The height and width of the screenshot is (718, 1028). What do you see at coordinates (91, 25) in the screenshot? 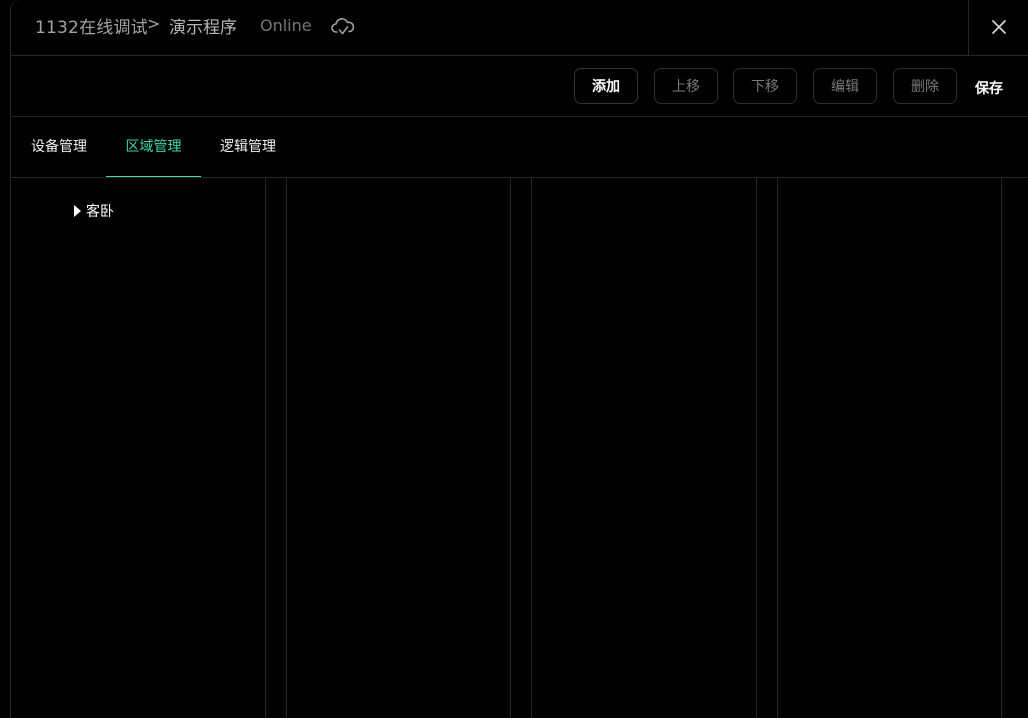
I see `breadcrumb-project: 1132在线调试` at bounding box center [91, 25].